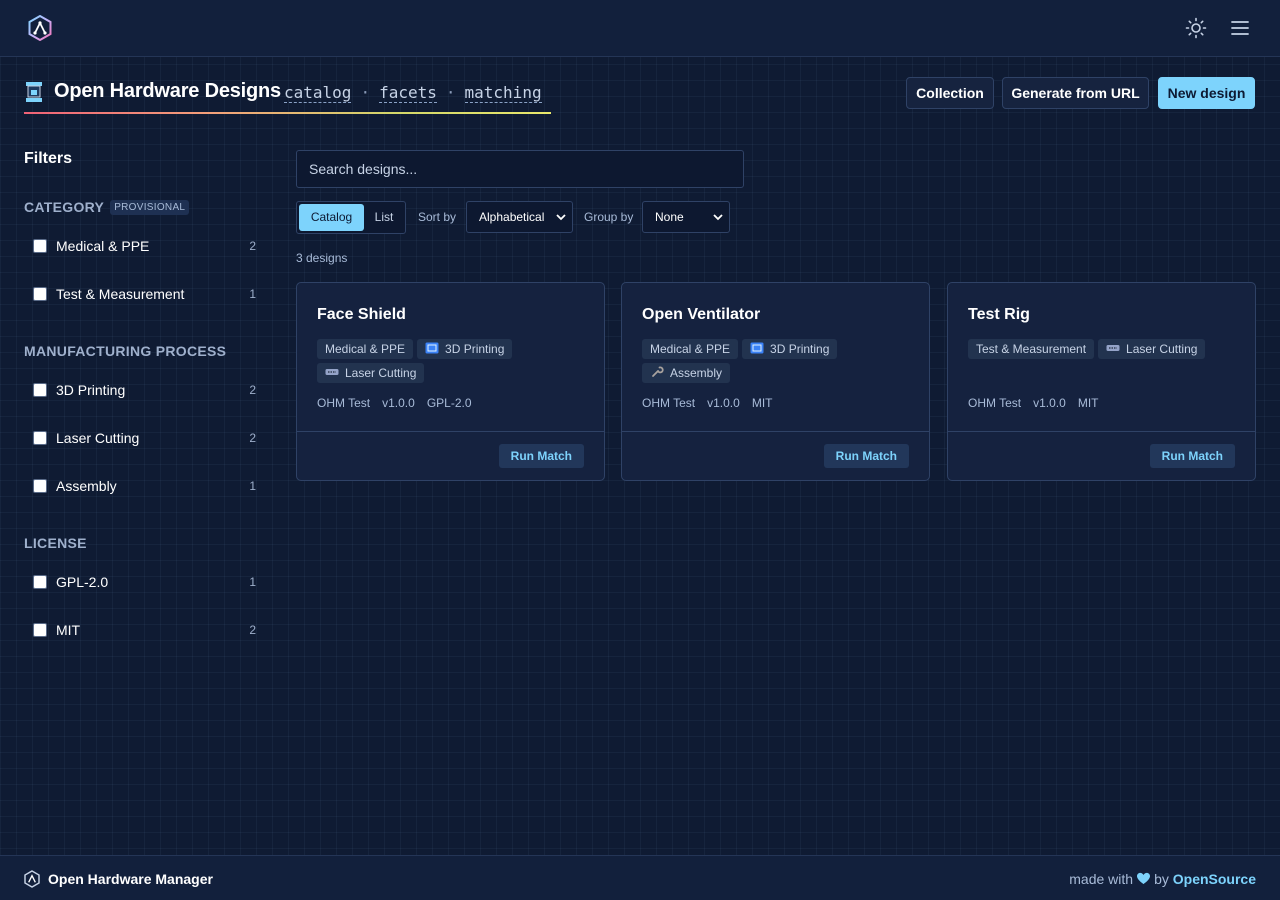  Describe the element at coordinates (150, 207) in the screenshot. I see `provisional-badge: PROVISIONAL` at that location.